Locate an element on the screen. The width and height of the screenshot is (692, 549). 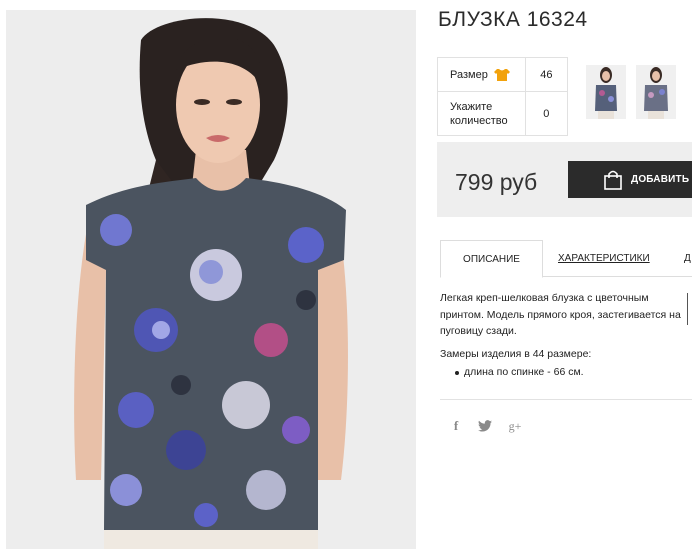
tab-delivery: Д is located at coordinates (687, 258).